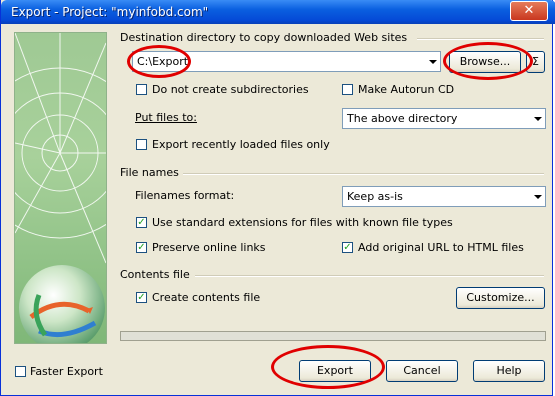 The image size is (555, 396). Describe the element at coordinates (206, 297) in the screenshot. I see `create-contents-label: Create contents file` at that location.